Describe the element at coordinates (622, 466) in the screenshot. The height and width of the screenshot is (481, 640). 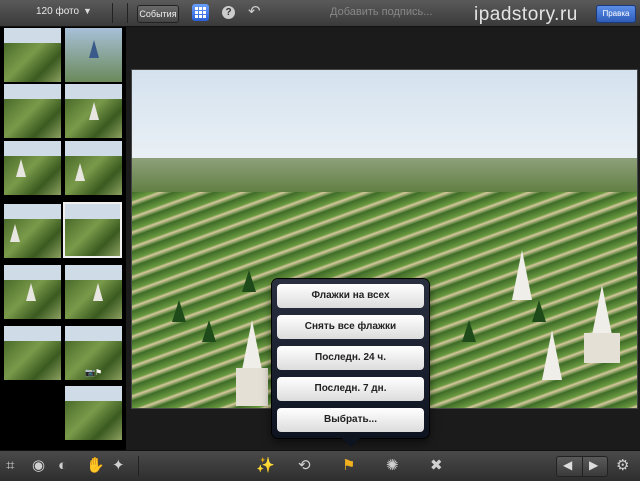
I see `settings-gear-icon: ⚙` at that location.